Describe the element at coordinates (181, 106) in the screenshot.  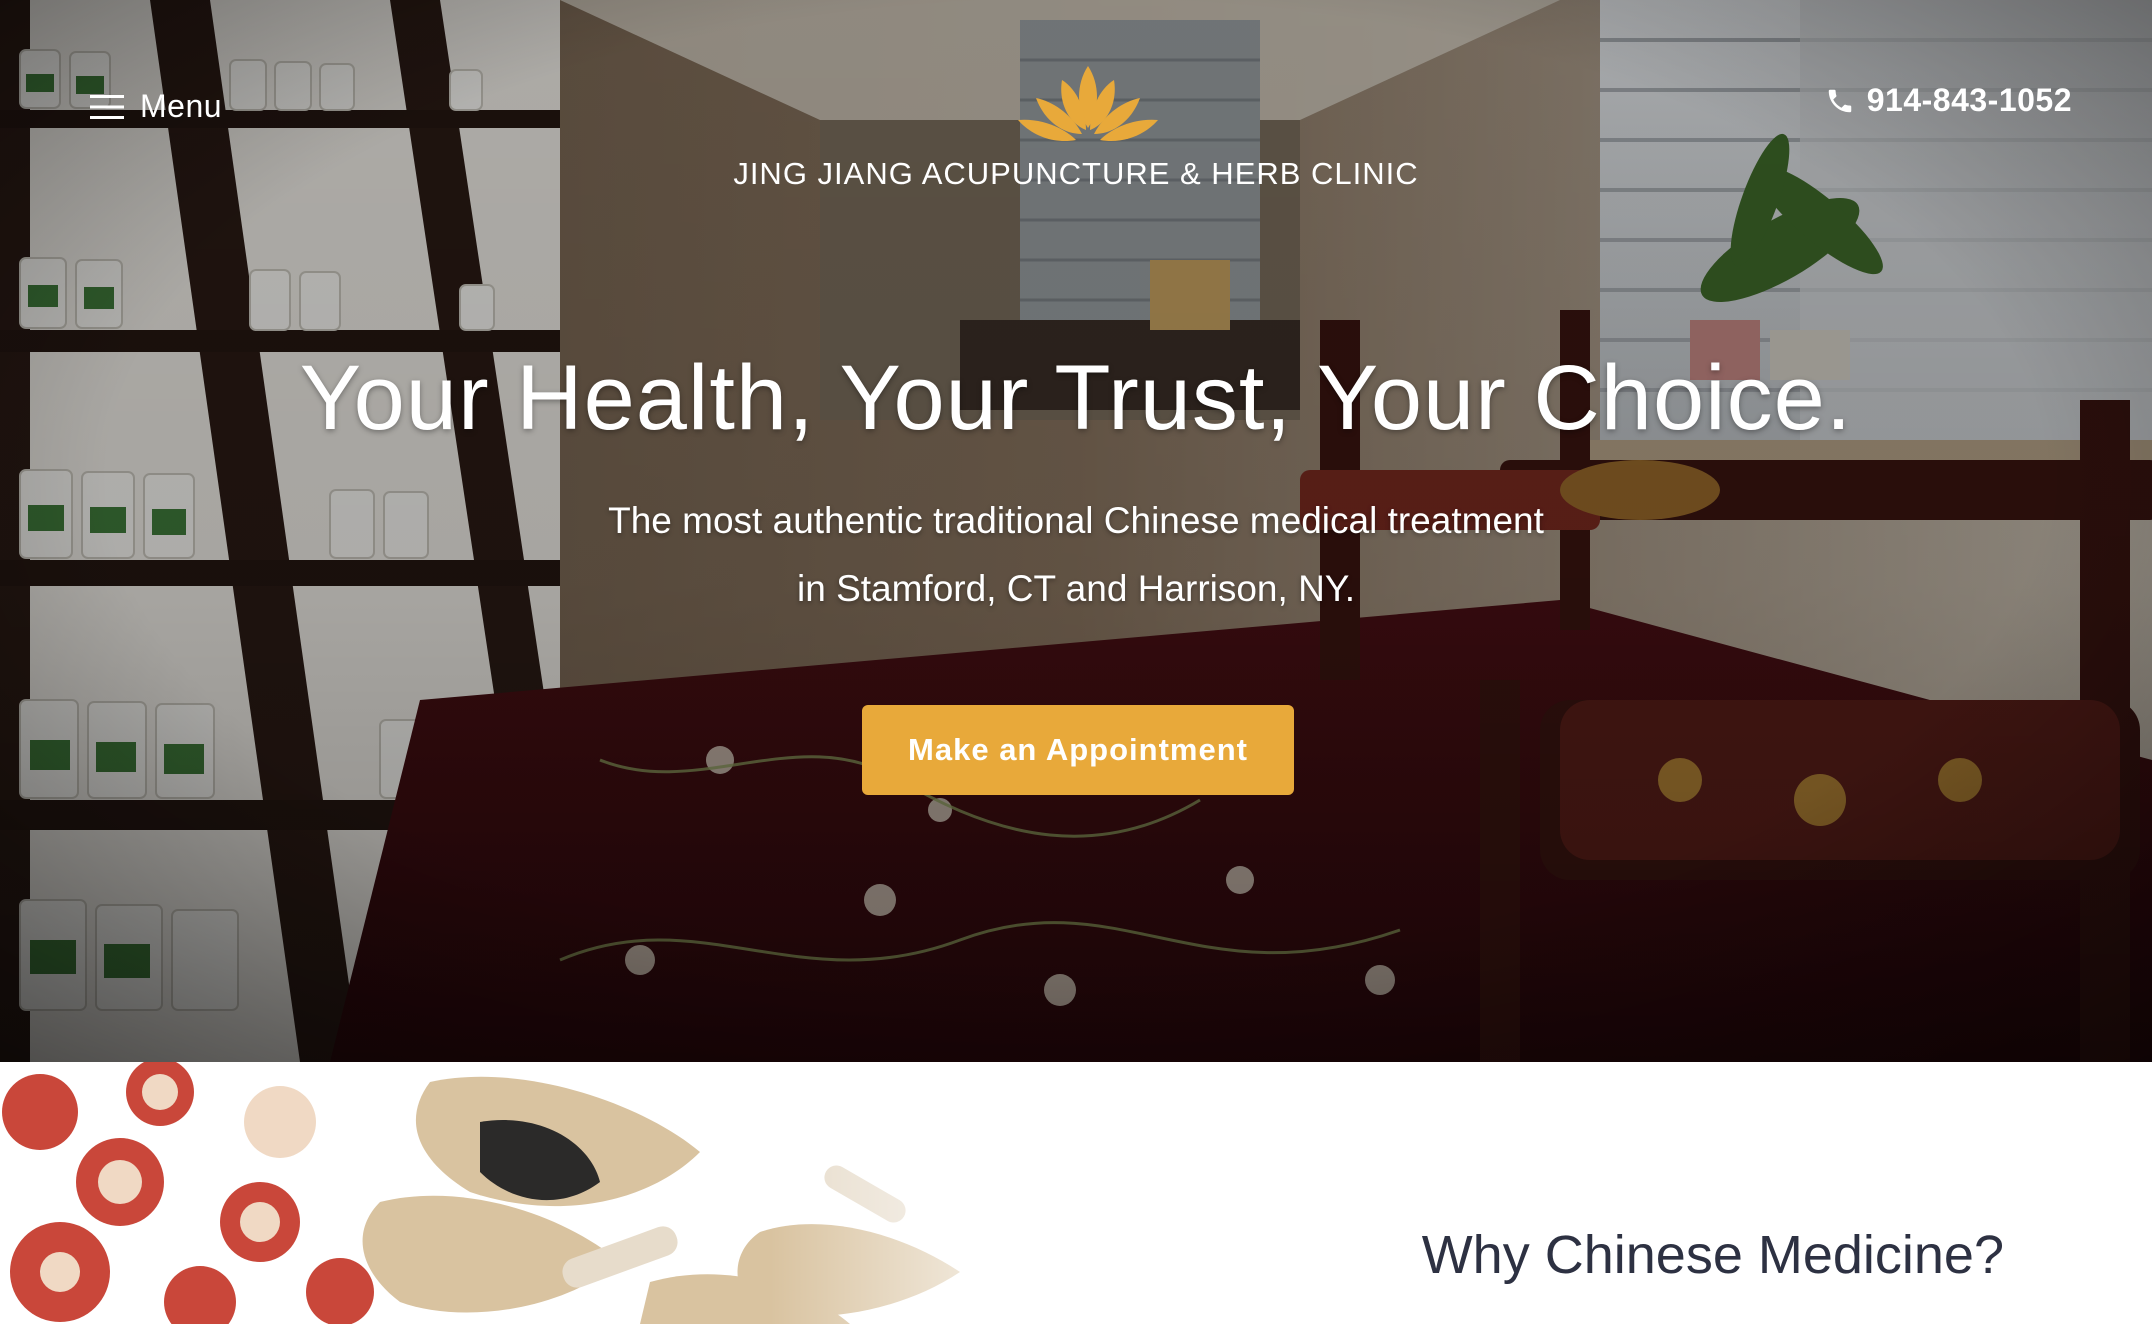
I see `menu-label: Menu` at that location.